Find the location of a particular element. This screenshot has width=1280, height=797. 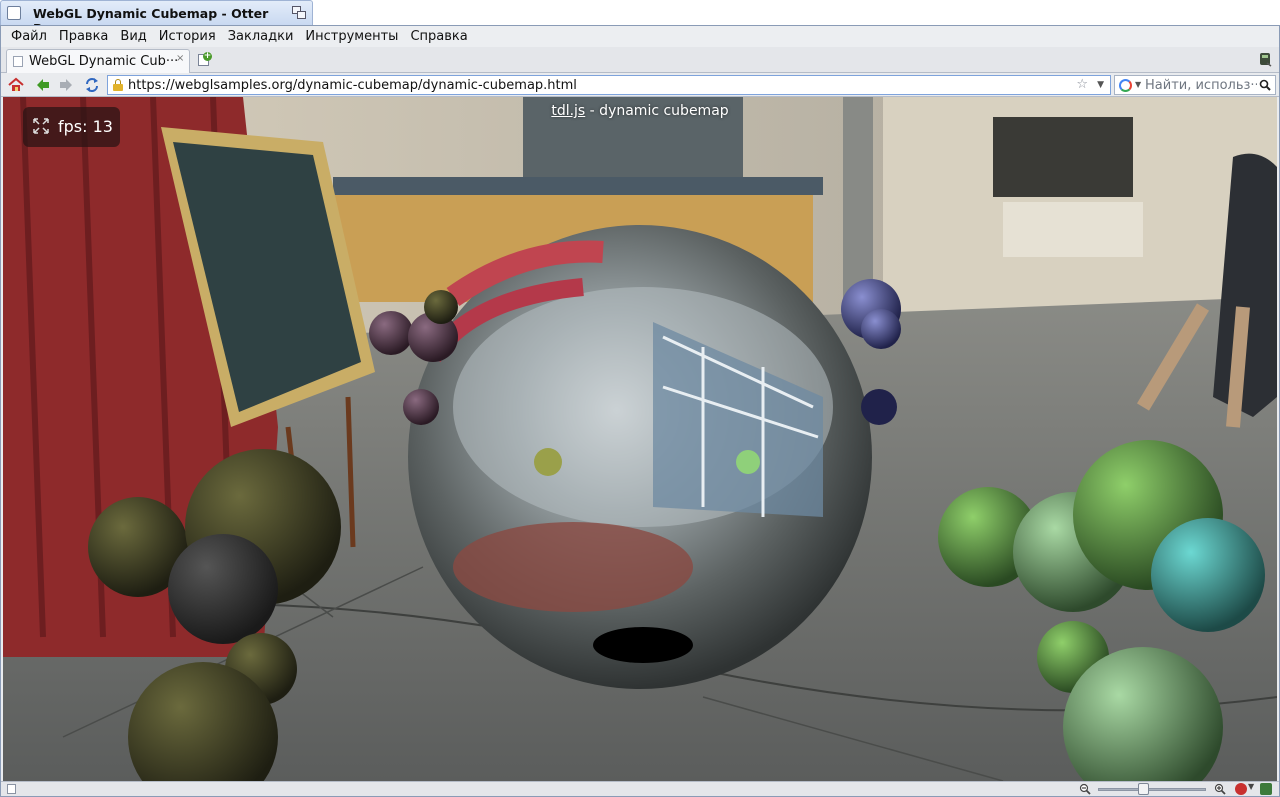

zoom-slider-track is located at coordinates (1152, 789).